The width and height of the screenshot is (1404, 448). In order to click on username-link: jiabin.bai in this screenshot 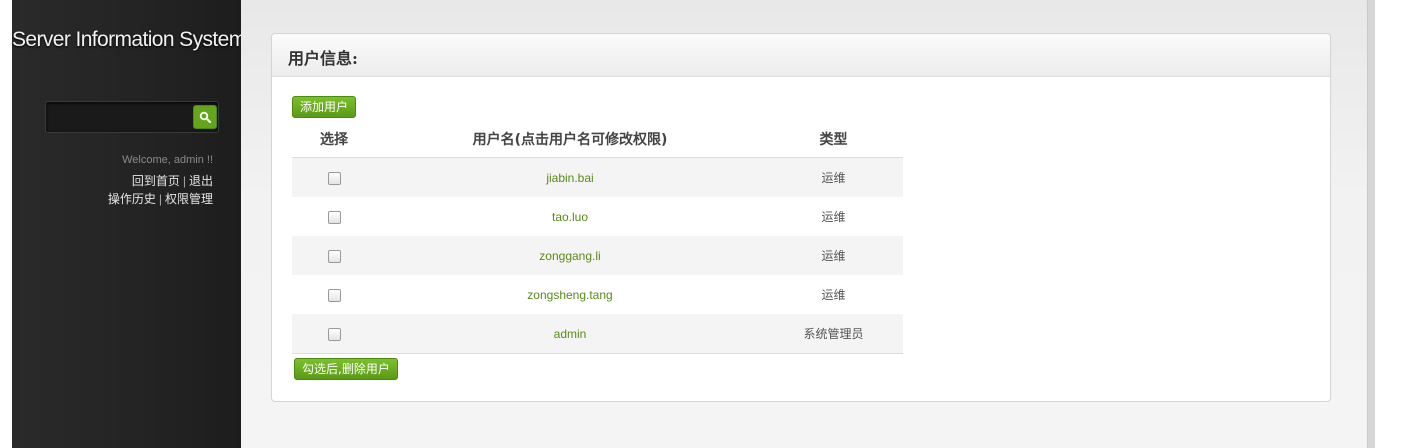, I will do `click(569, 178)`.